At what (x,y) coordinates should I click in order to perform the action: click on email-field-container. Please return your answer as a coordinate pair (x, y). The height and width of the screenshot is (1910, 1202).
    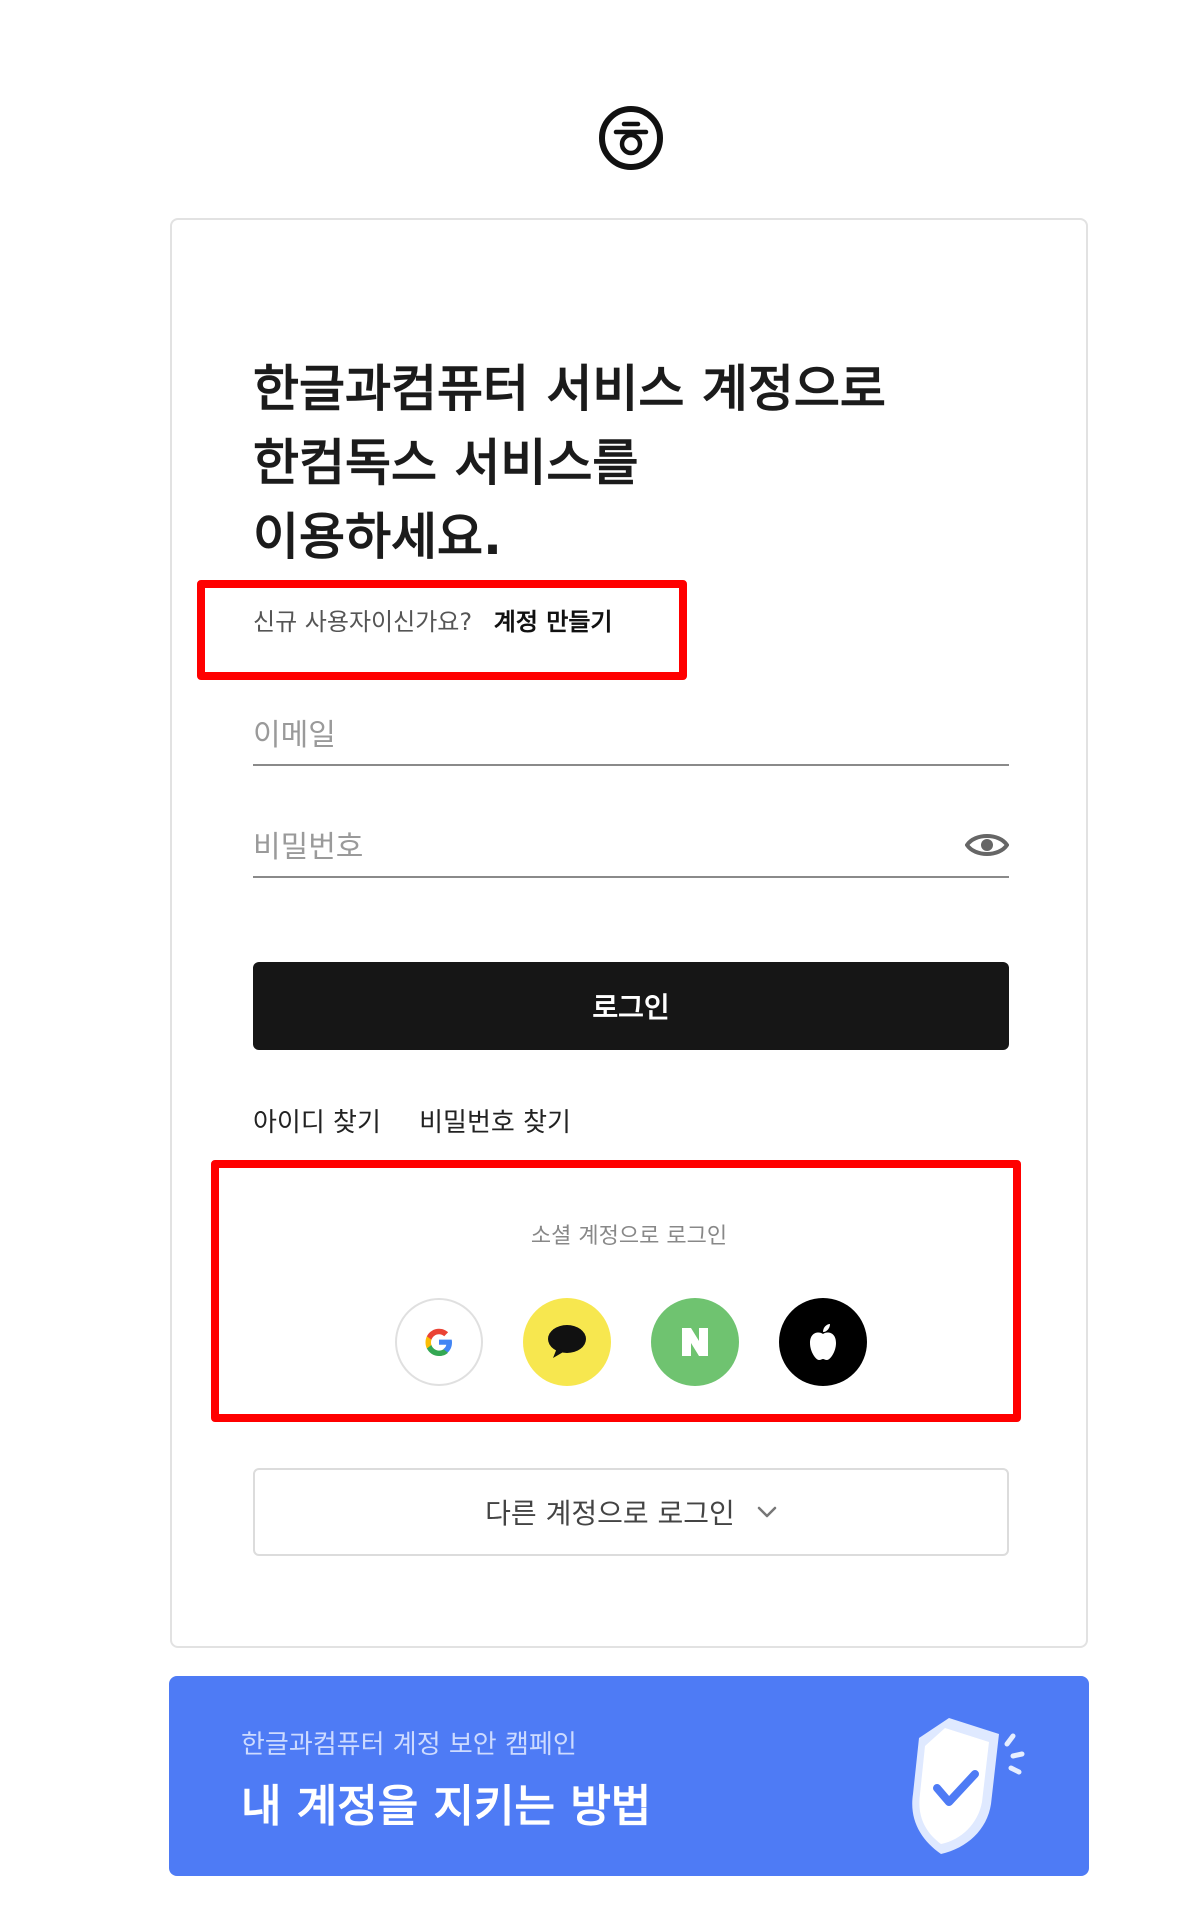
    Looking at the image, I should click on (631, 736).